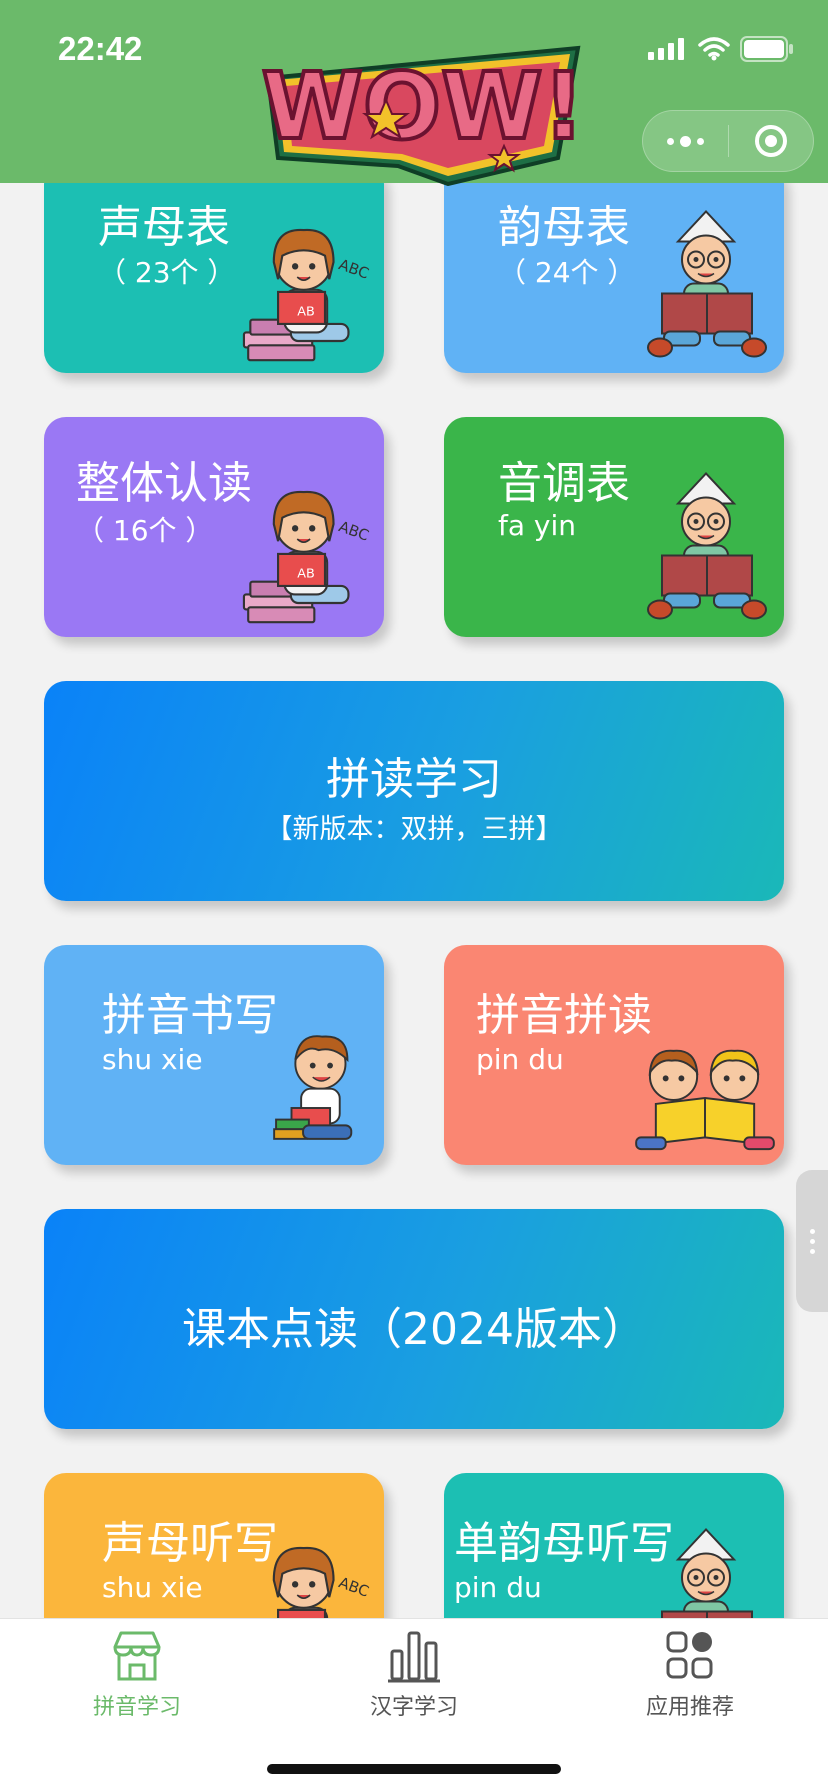 The height and width of the screenshot is (1792, 828). I want to click on card-subtitle: 【新版本：双拼，三拼】, so click(414, 829).